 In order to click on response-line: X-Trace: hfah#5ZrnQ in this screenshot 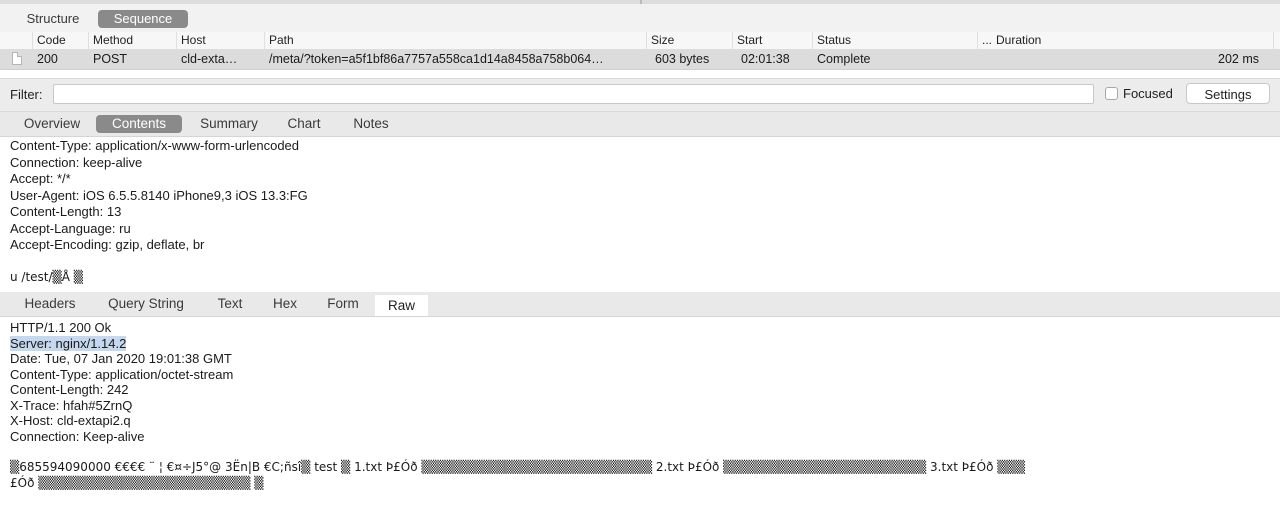, I will do `click(71, 405)`.